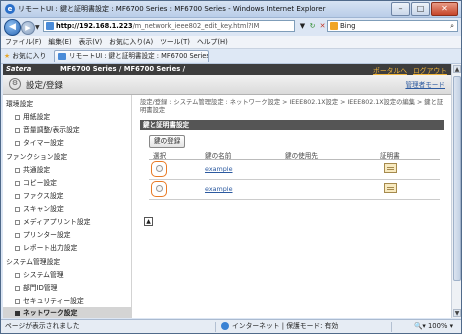 The width and height of the screenshot is (462, 334). What do you see at coordinates (37, 27) in the screenshot?
I see `history-dropdown-icon: ▼` at bounding box center [37, 27].